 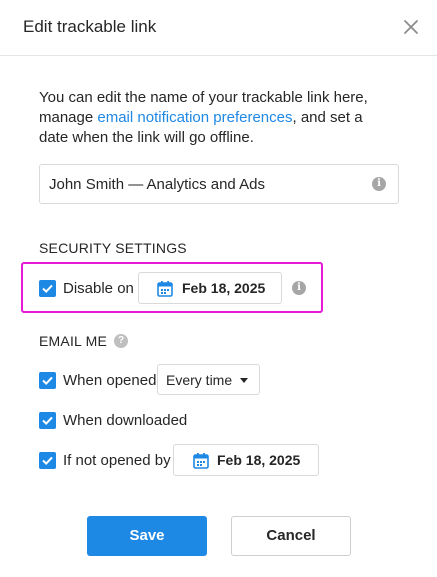 I want to click on dialog-title: Edit trackable link, so click(x=90, y=26).